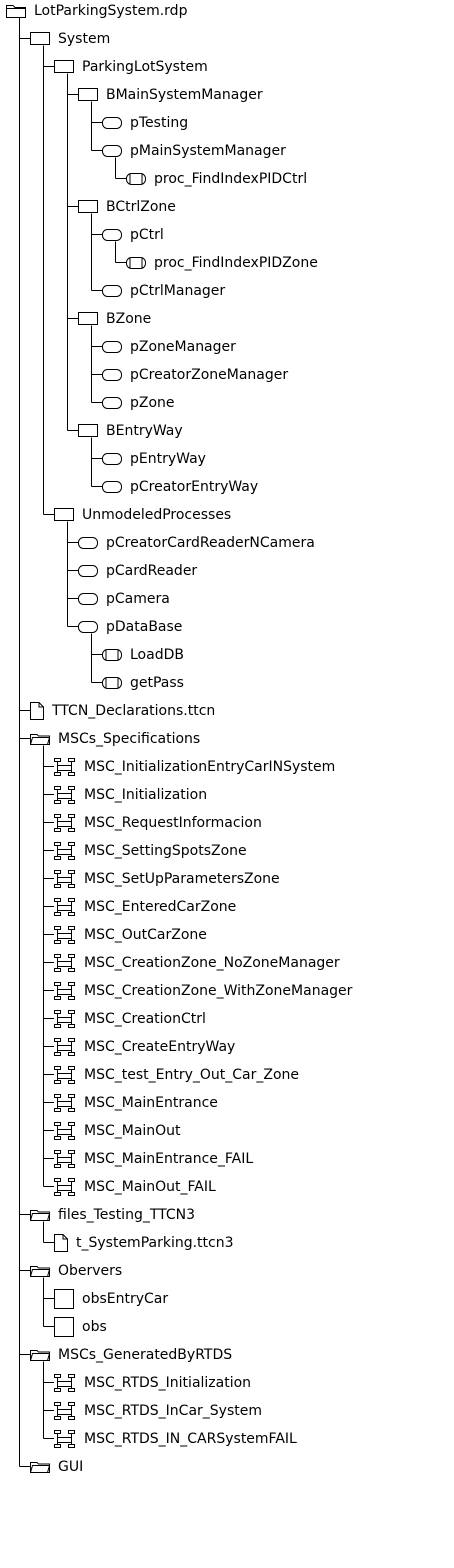 Image resolution: width=454 pixels, height=1568 pixels. I want to click on tree-item-lotparkingsystem-rdp: LotParkingSystem.rdp, so click(96, 11).